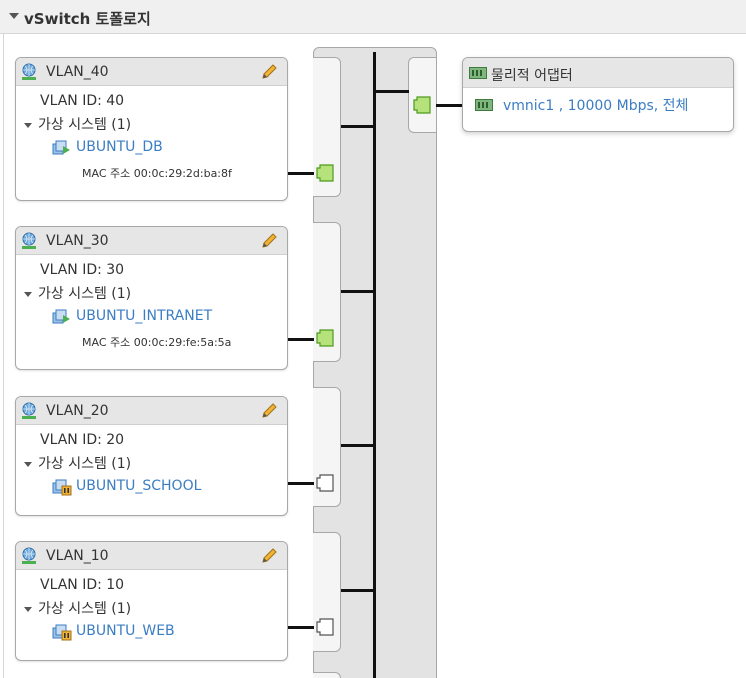 The image size is (746, 678). Describe the element at coordinates (77, 556) in the screenshot. I see `port-group-name: VLAN_10` at that location.